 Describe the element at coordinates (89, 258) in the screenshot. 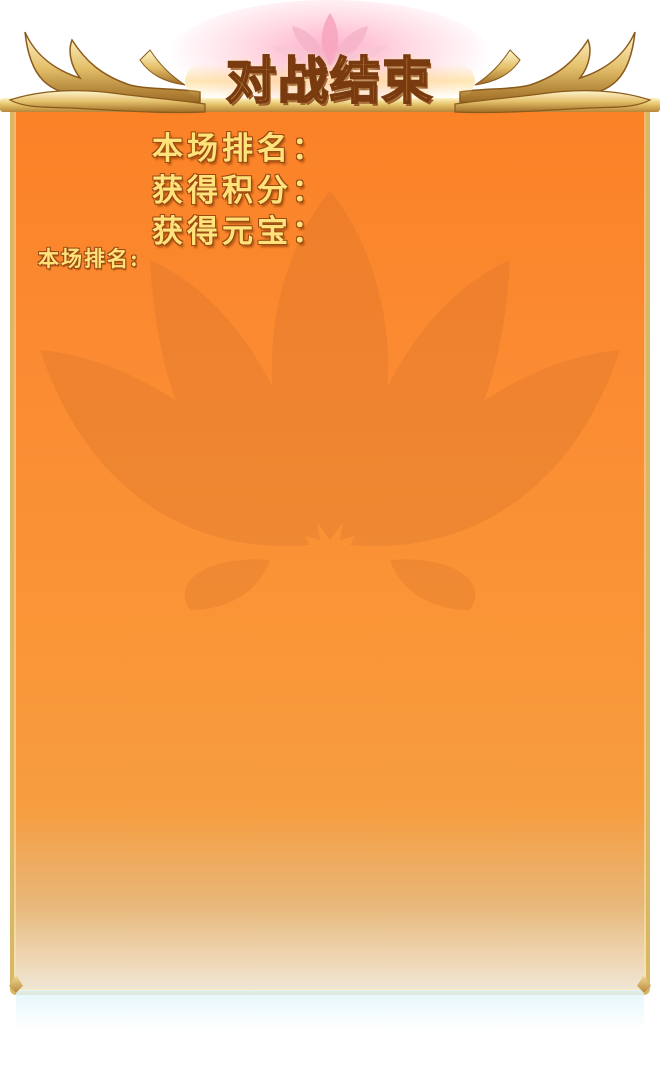

I see `rank-label-small: 本场排名:` at that location.